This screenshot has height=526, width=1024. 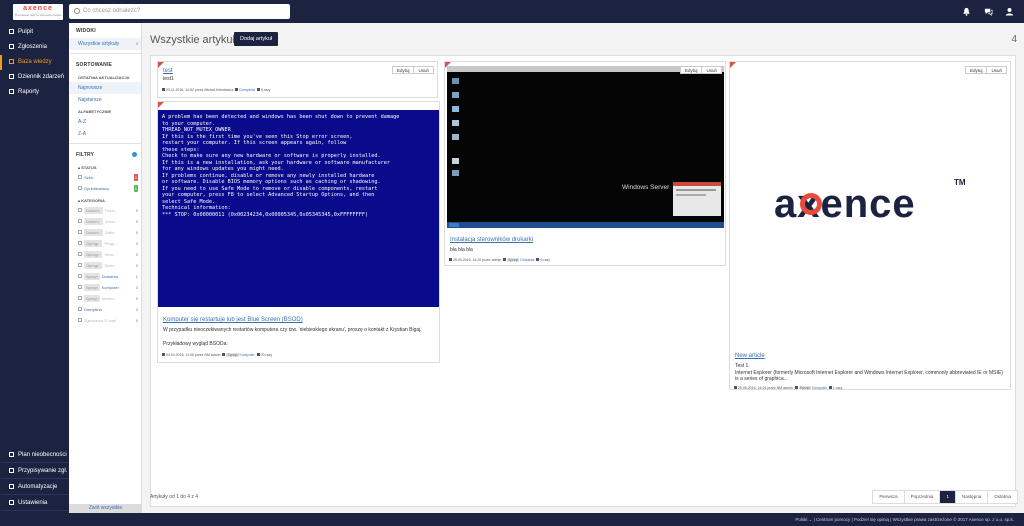 What do you see at coordinates (247, 90) in the screenshot?
I see `article-category: Domyślna` at bounding box center [247, 90].